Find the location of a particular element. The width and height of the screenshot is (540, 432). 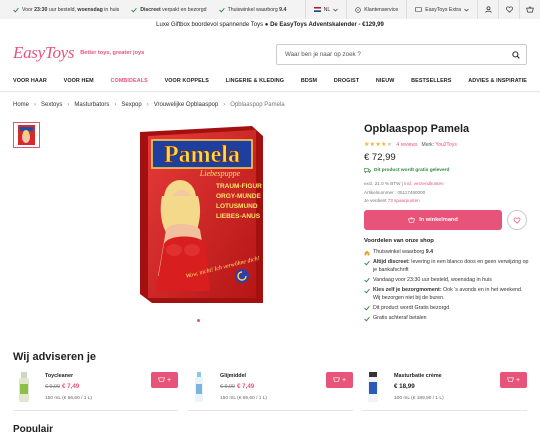

nav-lingerie: LINGERIE & KLEDING is located at coordinates (255, 81).